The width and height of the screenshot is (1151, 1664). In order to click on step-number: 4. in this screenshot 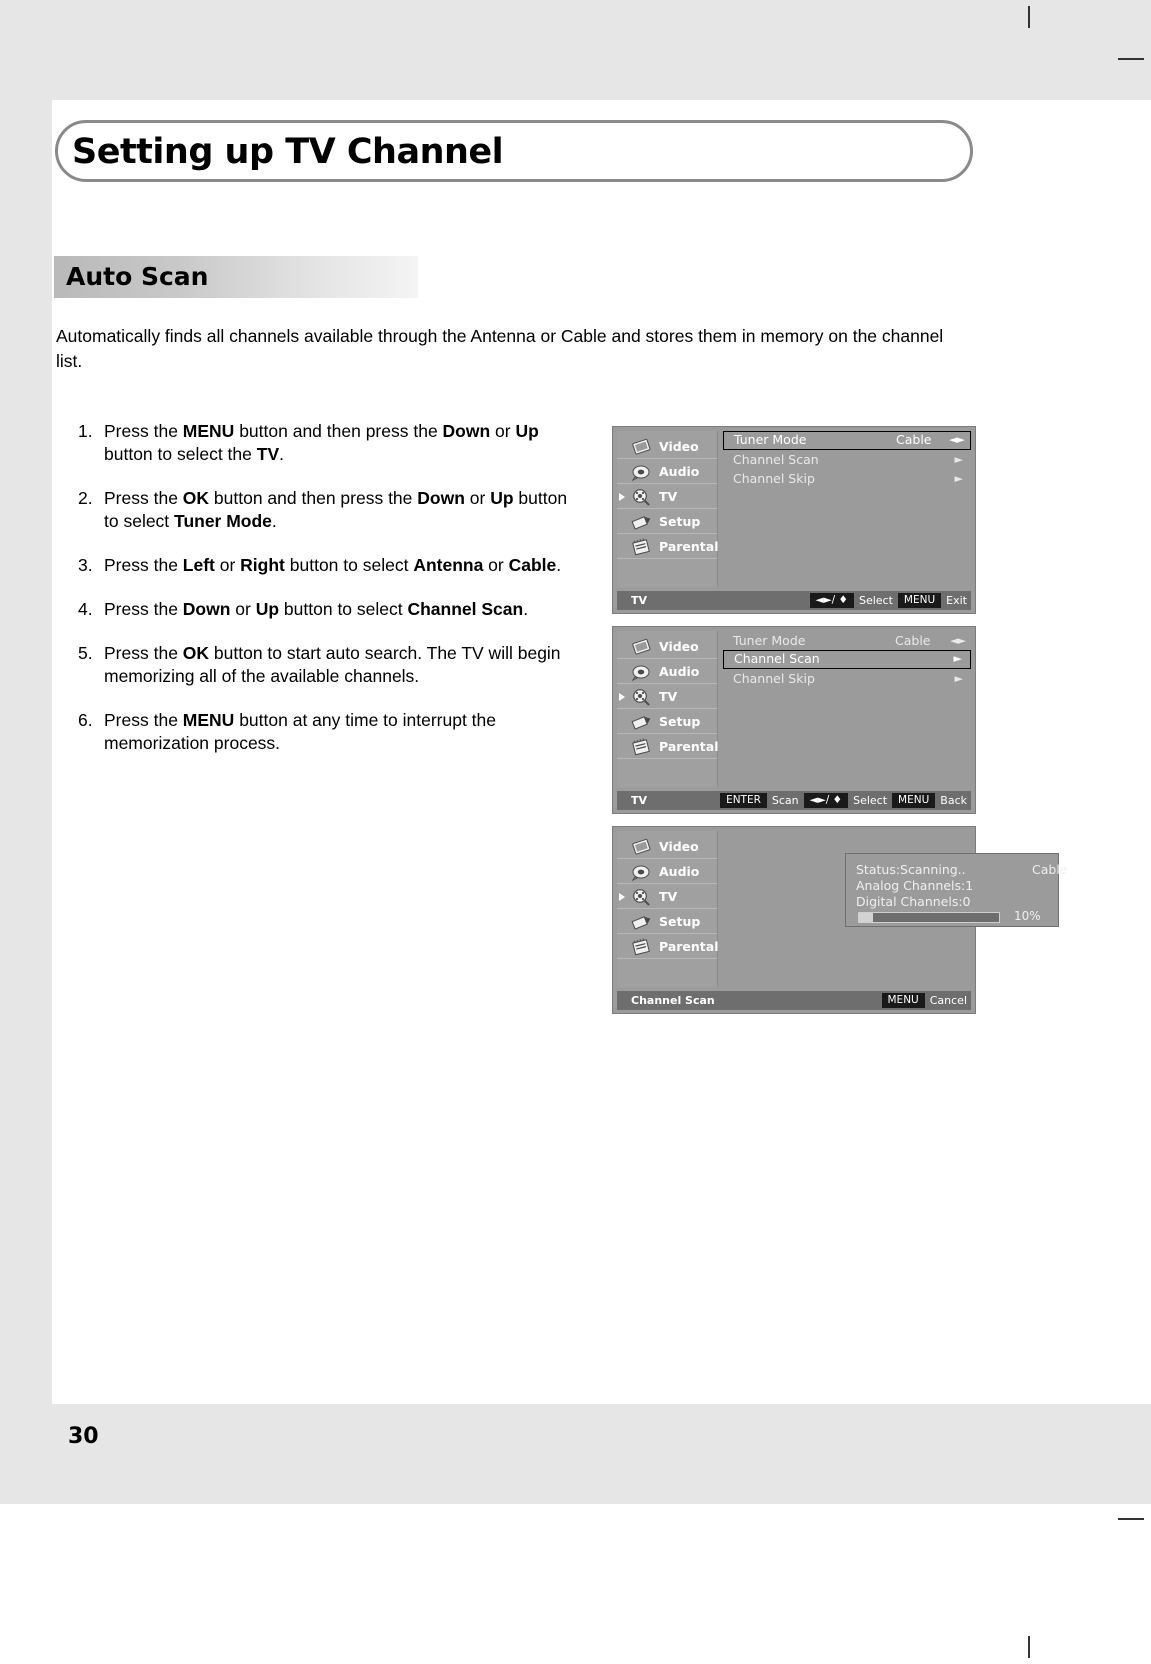, I will do `click(85, 609)`.